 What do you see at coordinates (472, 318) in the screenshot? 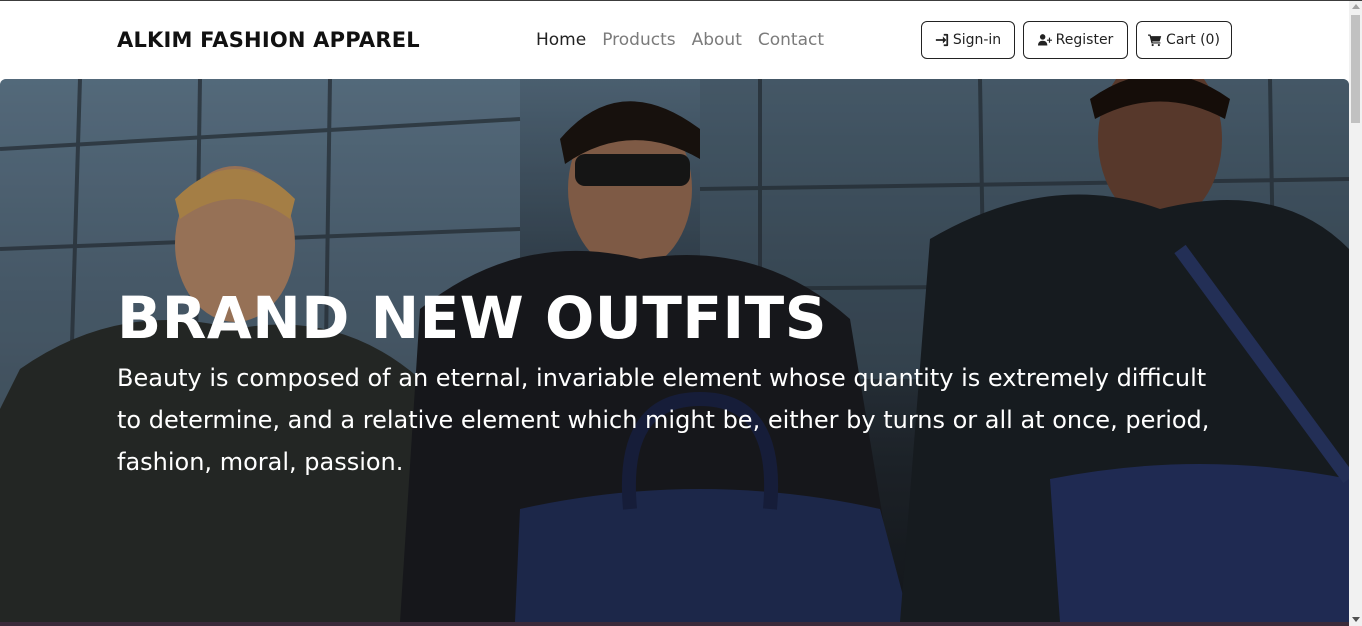
I see `hero-title: BRAND NEW OUTFITS` at bounding box center [472, 318].